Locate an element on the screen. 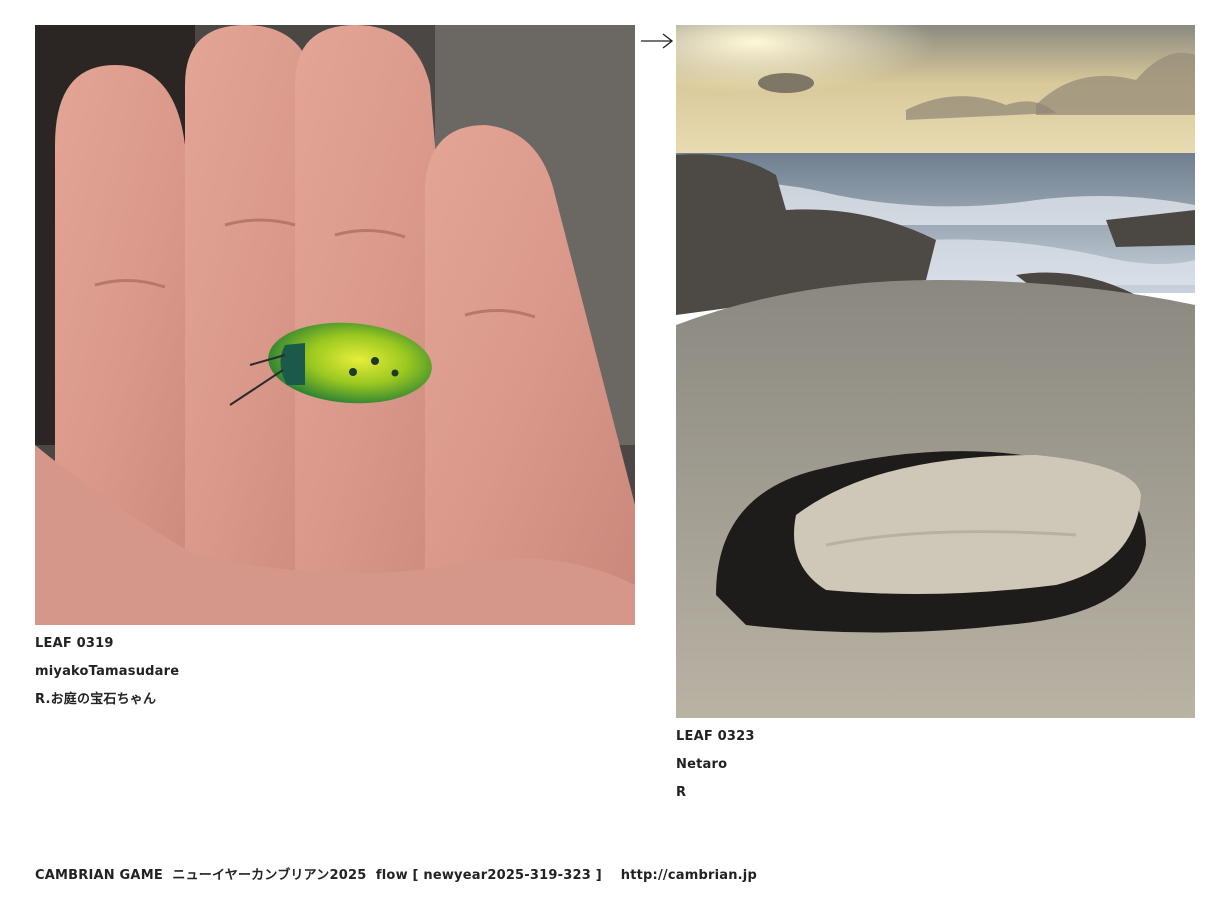 The image size is (1230, 900). footer-game-name: CAMBRIAN GAME is located at coordinates (99, 875).